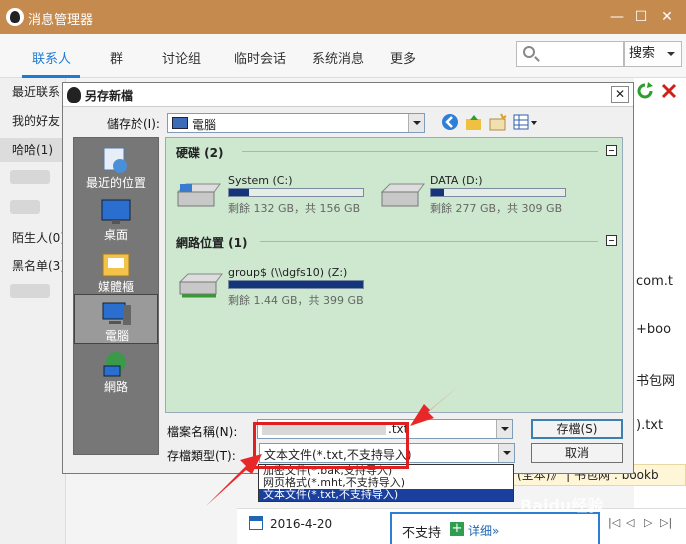  What do you see at coordinates (115, 235) in the screenshot?
I see `place-label: 桌面` at bounding box center [115, 235].